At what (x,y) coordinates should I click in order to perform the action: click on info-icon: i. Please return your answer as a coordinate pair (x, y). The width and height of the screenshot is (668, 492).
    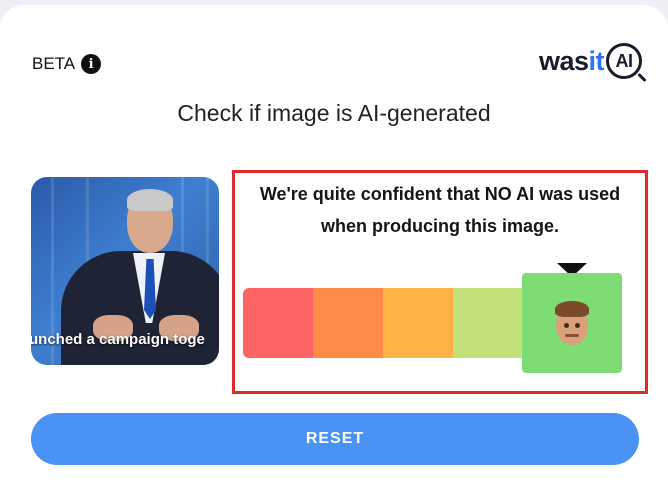
    Looking at the image, I should click on (91, 64).